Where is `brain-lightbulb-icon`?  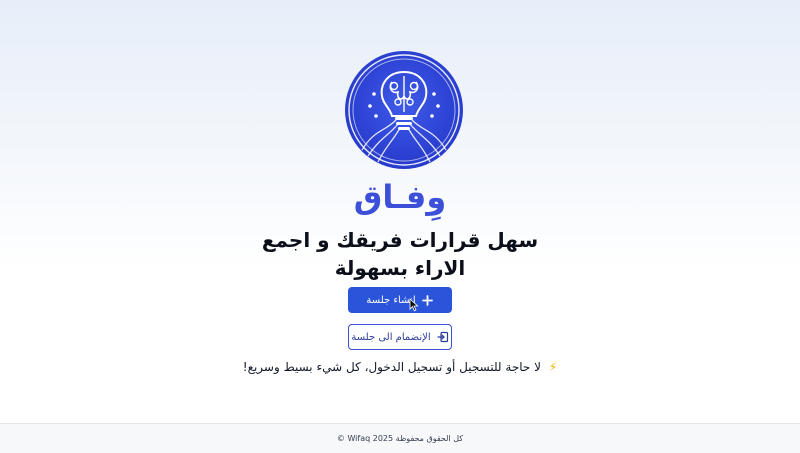 brain-lightbulb-icon is located at coordinates (404, 110).